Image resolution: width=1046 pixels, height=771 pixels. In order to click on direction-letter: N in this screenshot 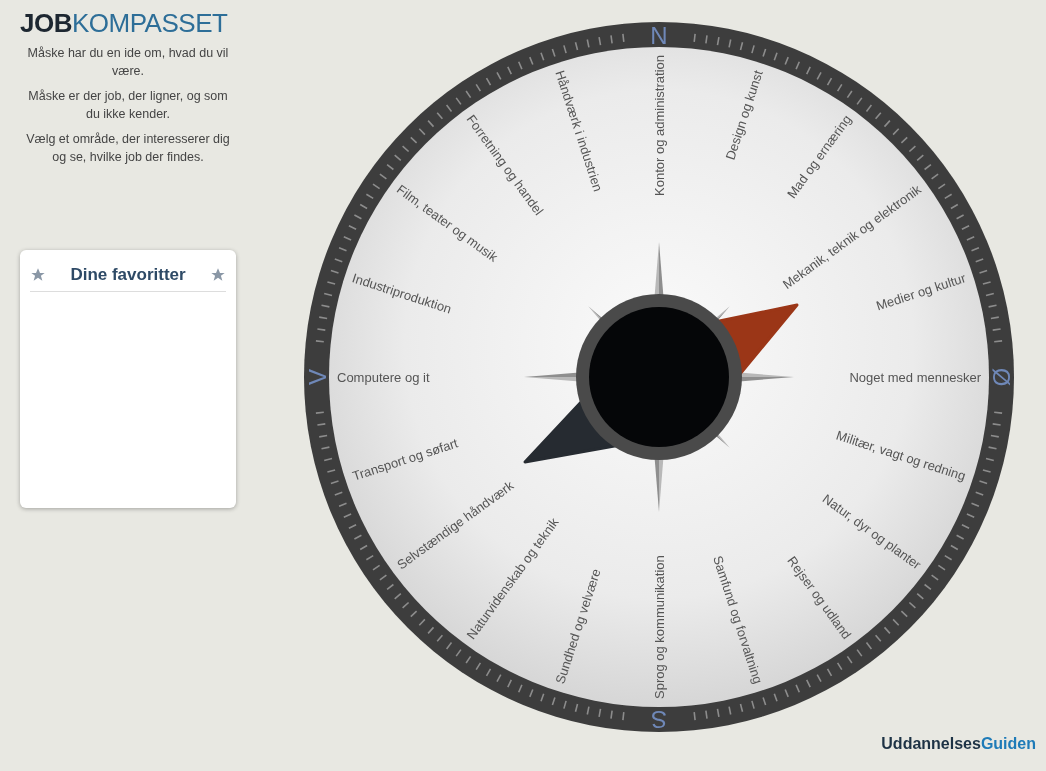, I will do `click(659, 35)`.